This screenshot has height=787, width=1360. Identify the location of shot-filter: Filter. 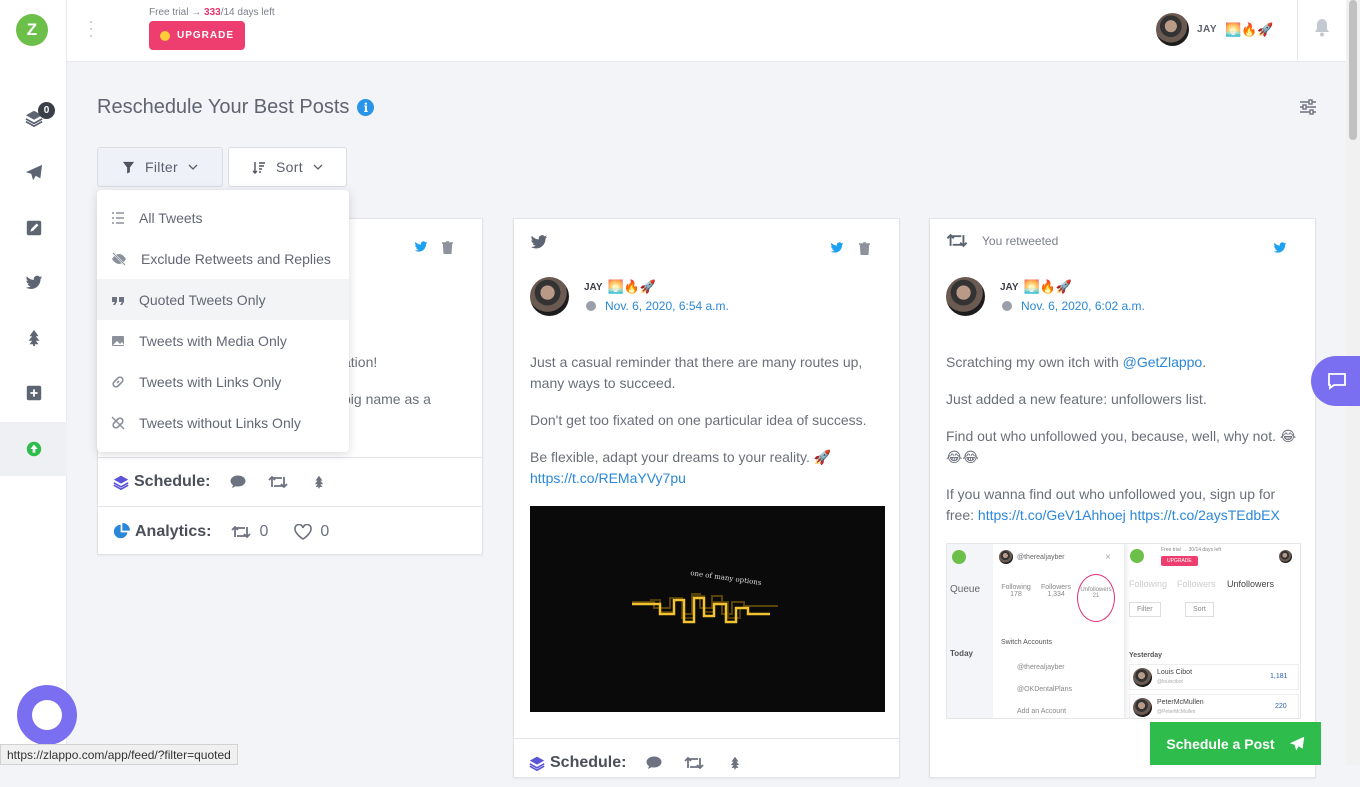
(1145, 609).